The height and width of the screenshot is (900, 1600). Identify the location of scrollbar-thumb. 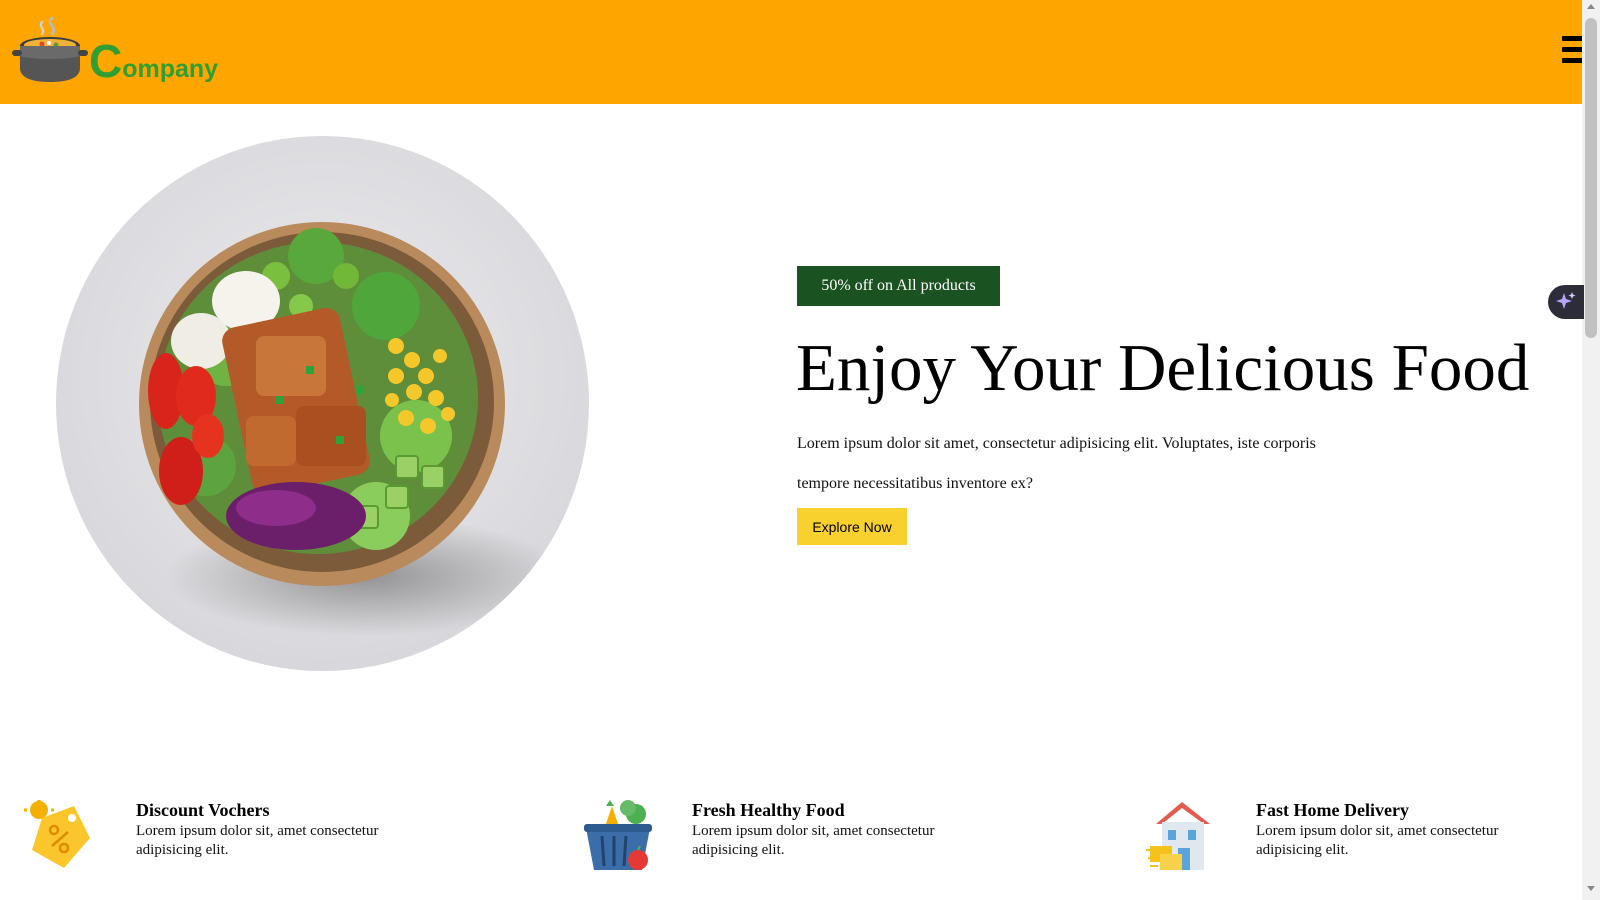
(1591, 178).